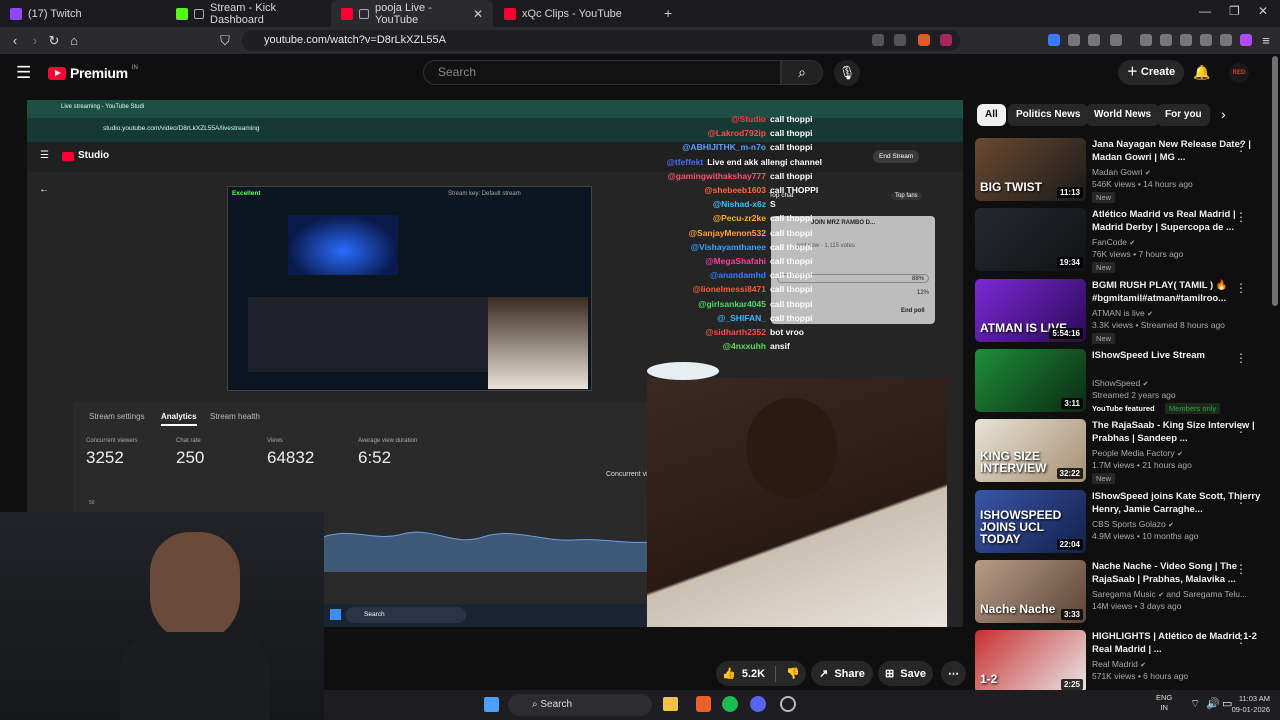  Describe the element at coordinates (1250, 704) in the screenshot. I see `clock: 11:03 AM 09-01-2026` at that location.